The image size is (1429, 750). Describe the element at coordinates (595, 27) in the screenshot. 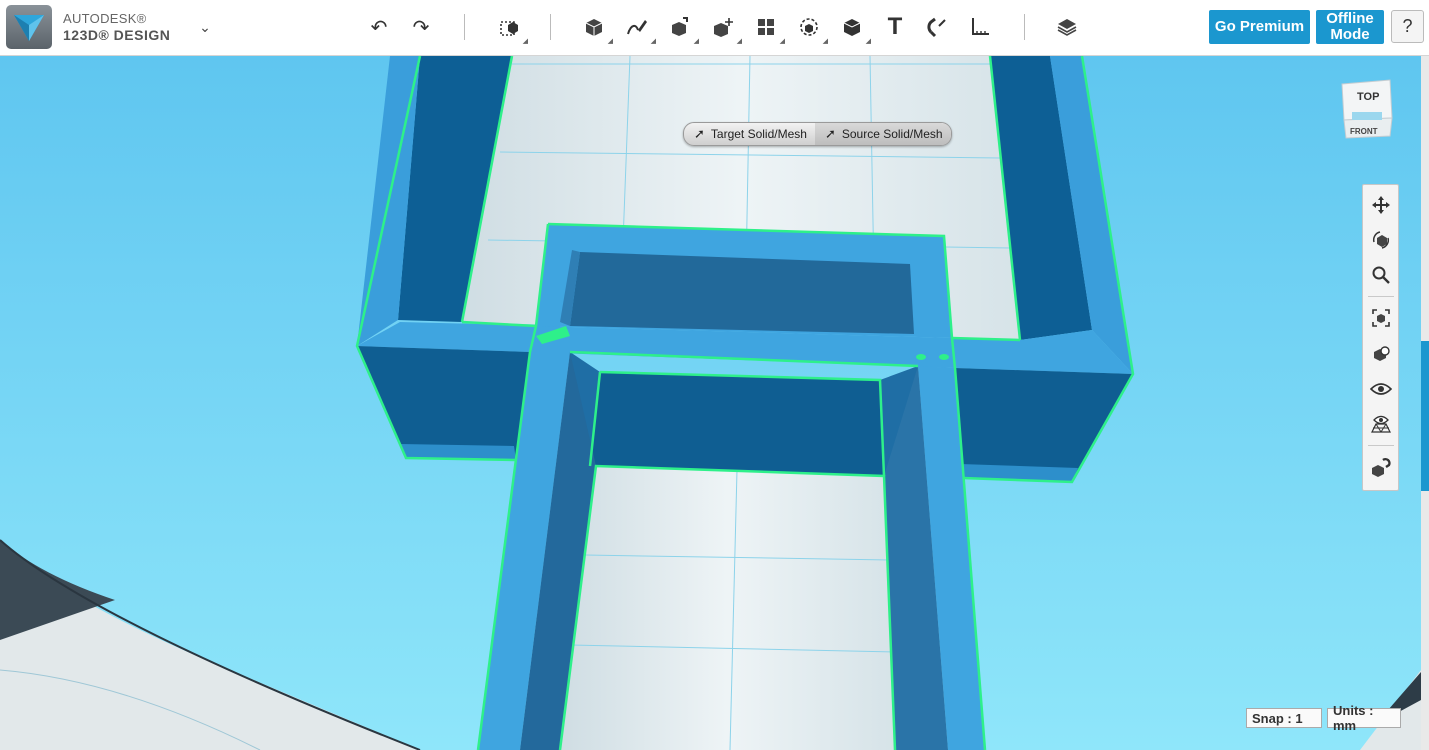

I see `primitives-icon: ◢` at that location.